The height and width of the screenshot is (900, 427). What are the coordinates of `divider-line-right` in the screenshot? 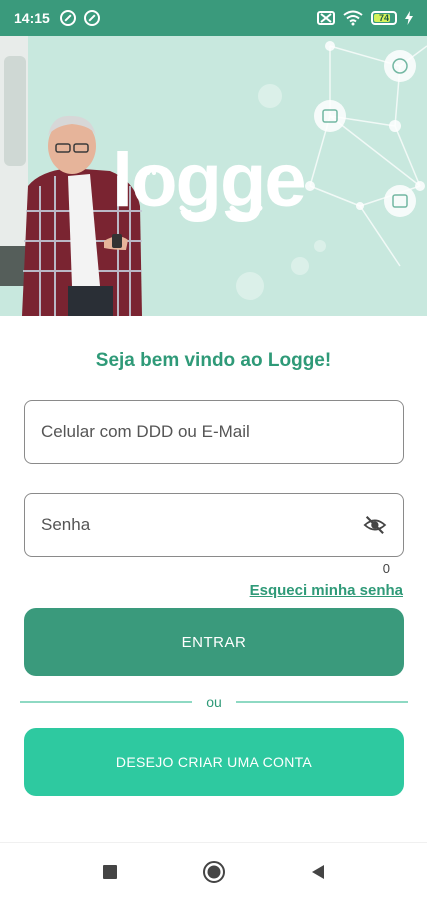 It's located at (322, 702).